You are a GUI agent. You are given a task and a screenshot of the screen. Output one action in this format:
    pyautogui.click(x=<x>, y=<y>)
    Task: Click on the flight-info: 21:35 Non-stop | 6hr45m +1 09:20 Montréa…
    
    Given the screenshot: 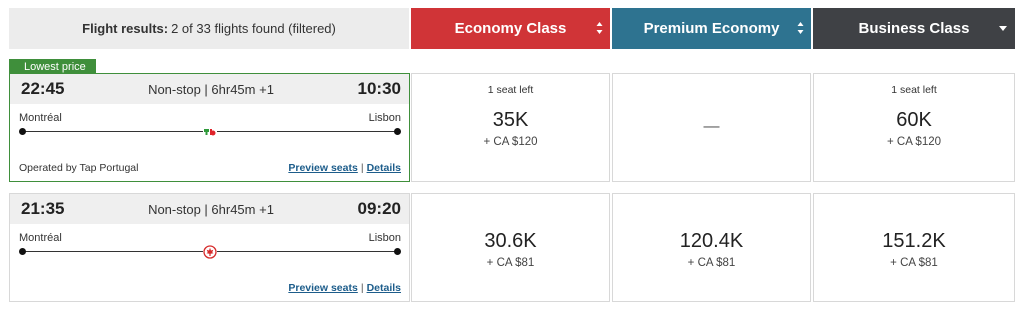 What is the action you would take?
    pyautogui.click(x=209, y=247)
    